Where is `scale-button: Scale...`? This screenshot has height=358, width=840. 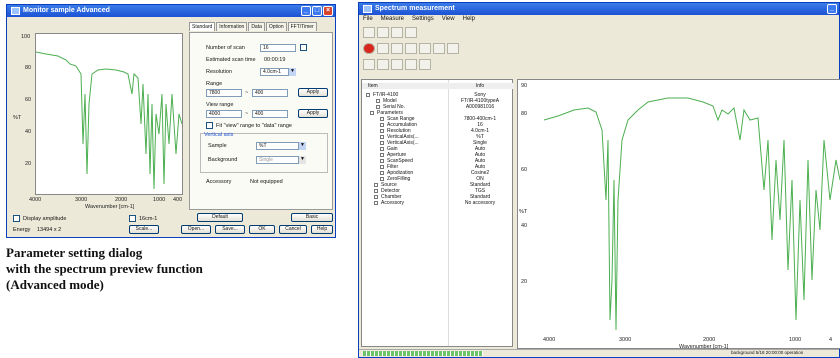 scale-button: Scale... is located at coordinates (144, 229).